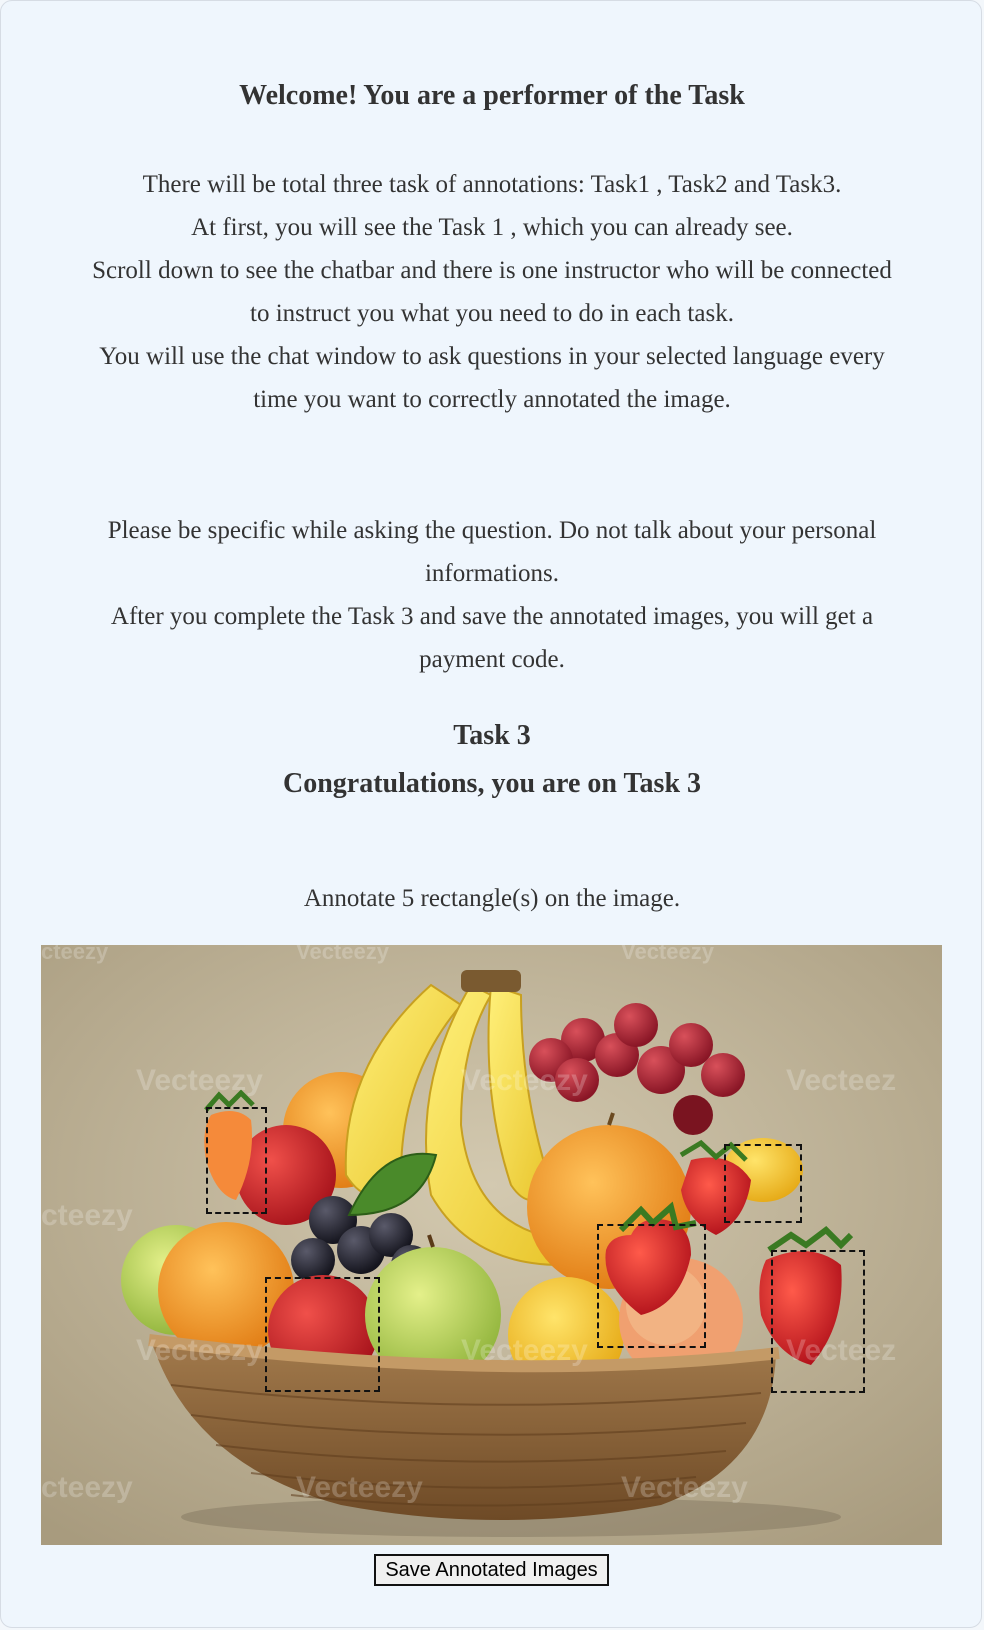 The image size is (984, 1630). What do you see at coordinates (492, 95) in the screenshot?
I see `page-title: Welcome! You are a performer of the Task` at bounding box center [492, 95].